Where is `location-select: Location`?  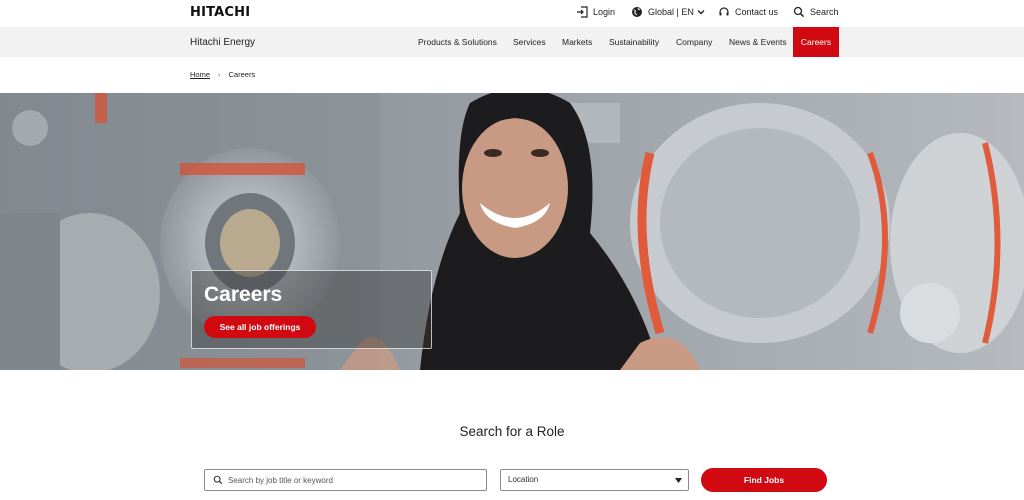
location-select: Location is located at coordinates (594, 480).